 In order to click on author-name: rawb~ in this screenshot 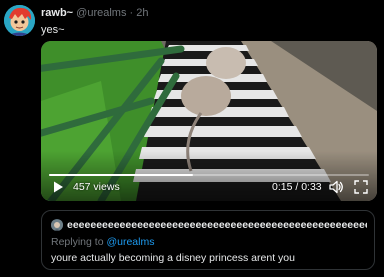, I will do `click(57, 13)`.